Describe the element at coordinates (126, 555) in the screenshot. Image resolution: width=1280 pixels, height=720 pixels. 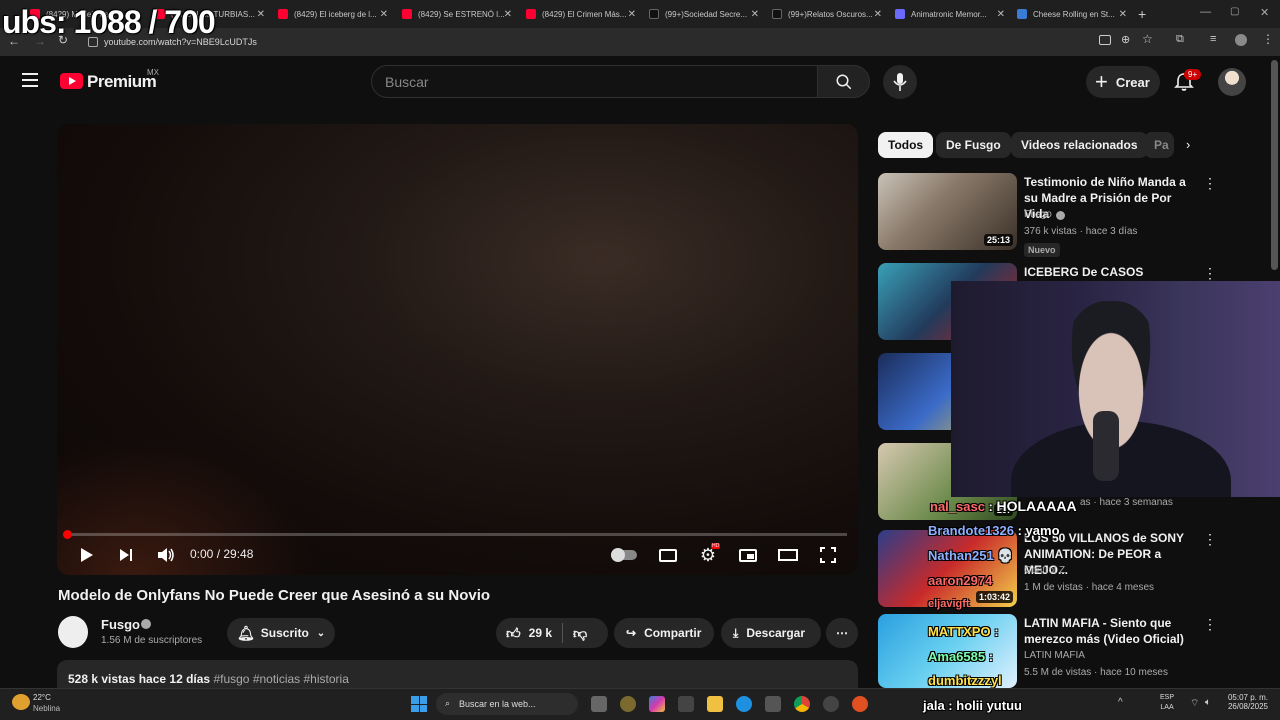
I see `next-button` at that location.